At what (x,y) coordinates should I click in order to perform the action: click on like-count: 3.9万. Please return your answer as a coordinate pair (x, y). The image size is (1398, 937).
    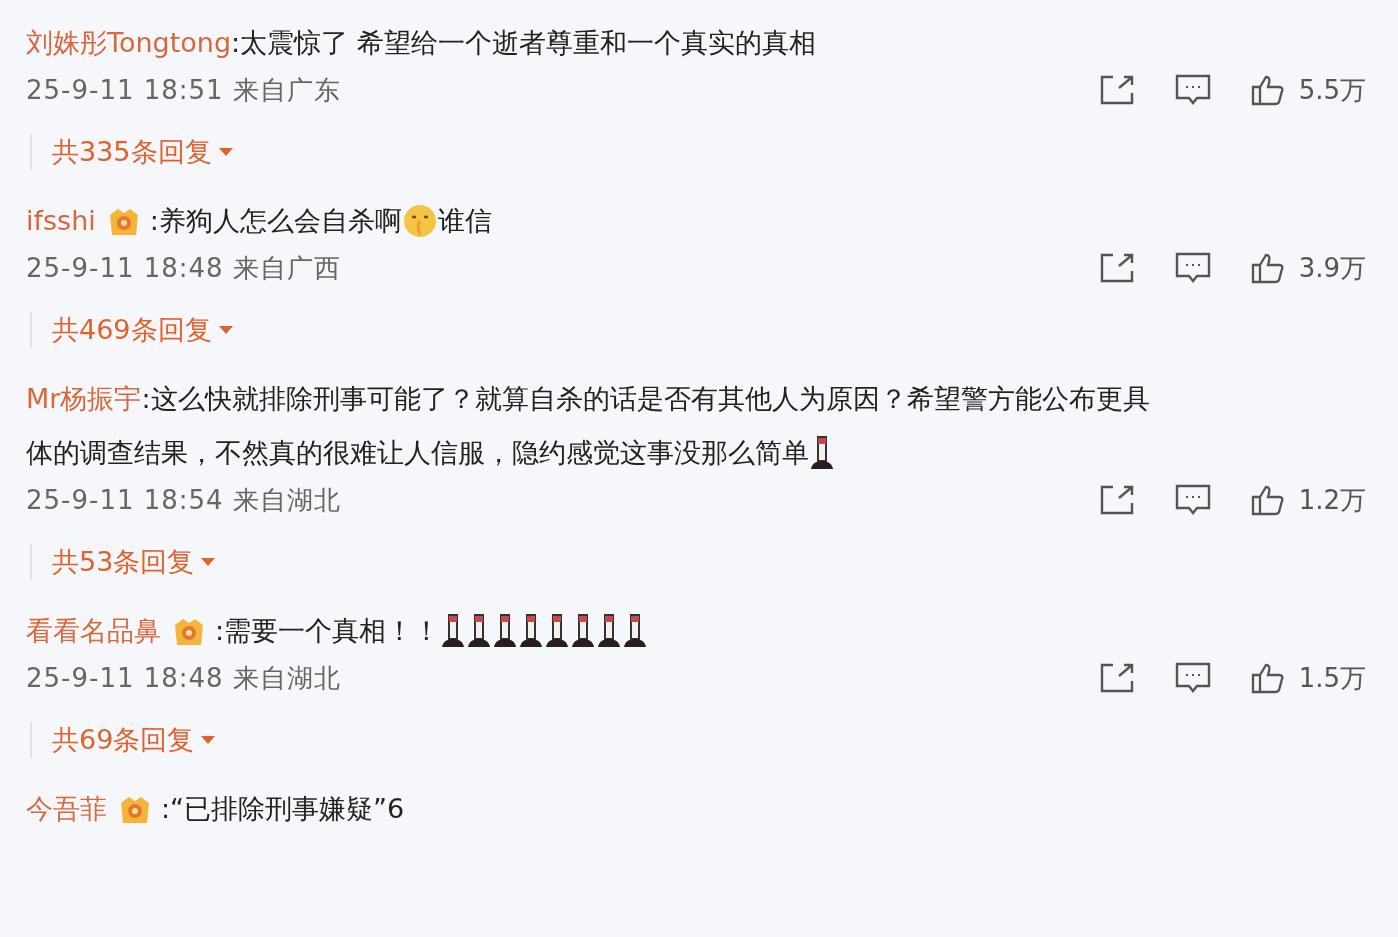
    Looking at the image, I should click on (1332, 268).